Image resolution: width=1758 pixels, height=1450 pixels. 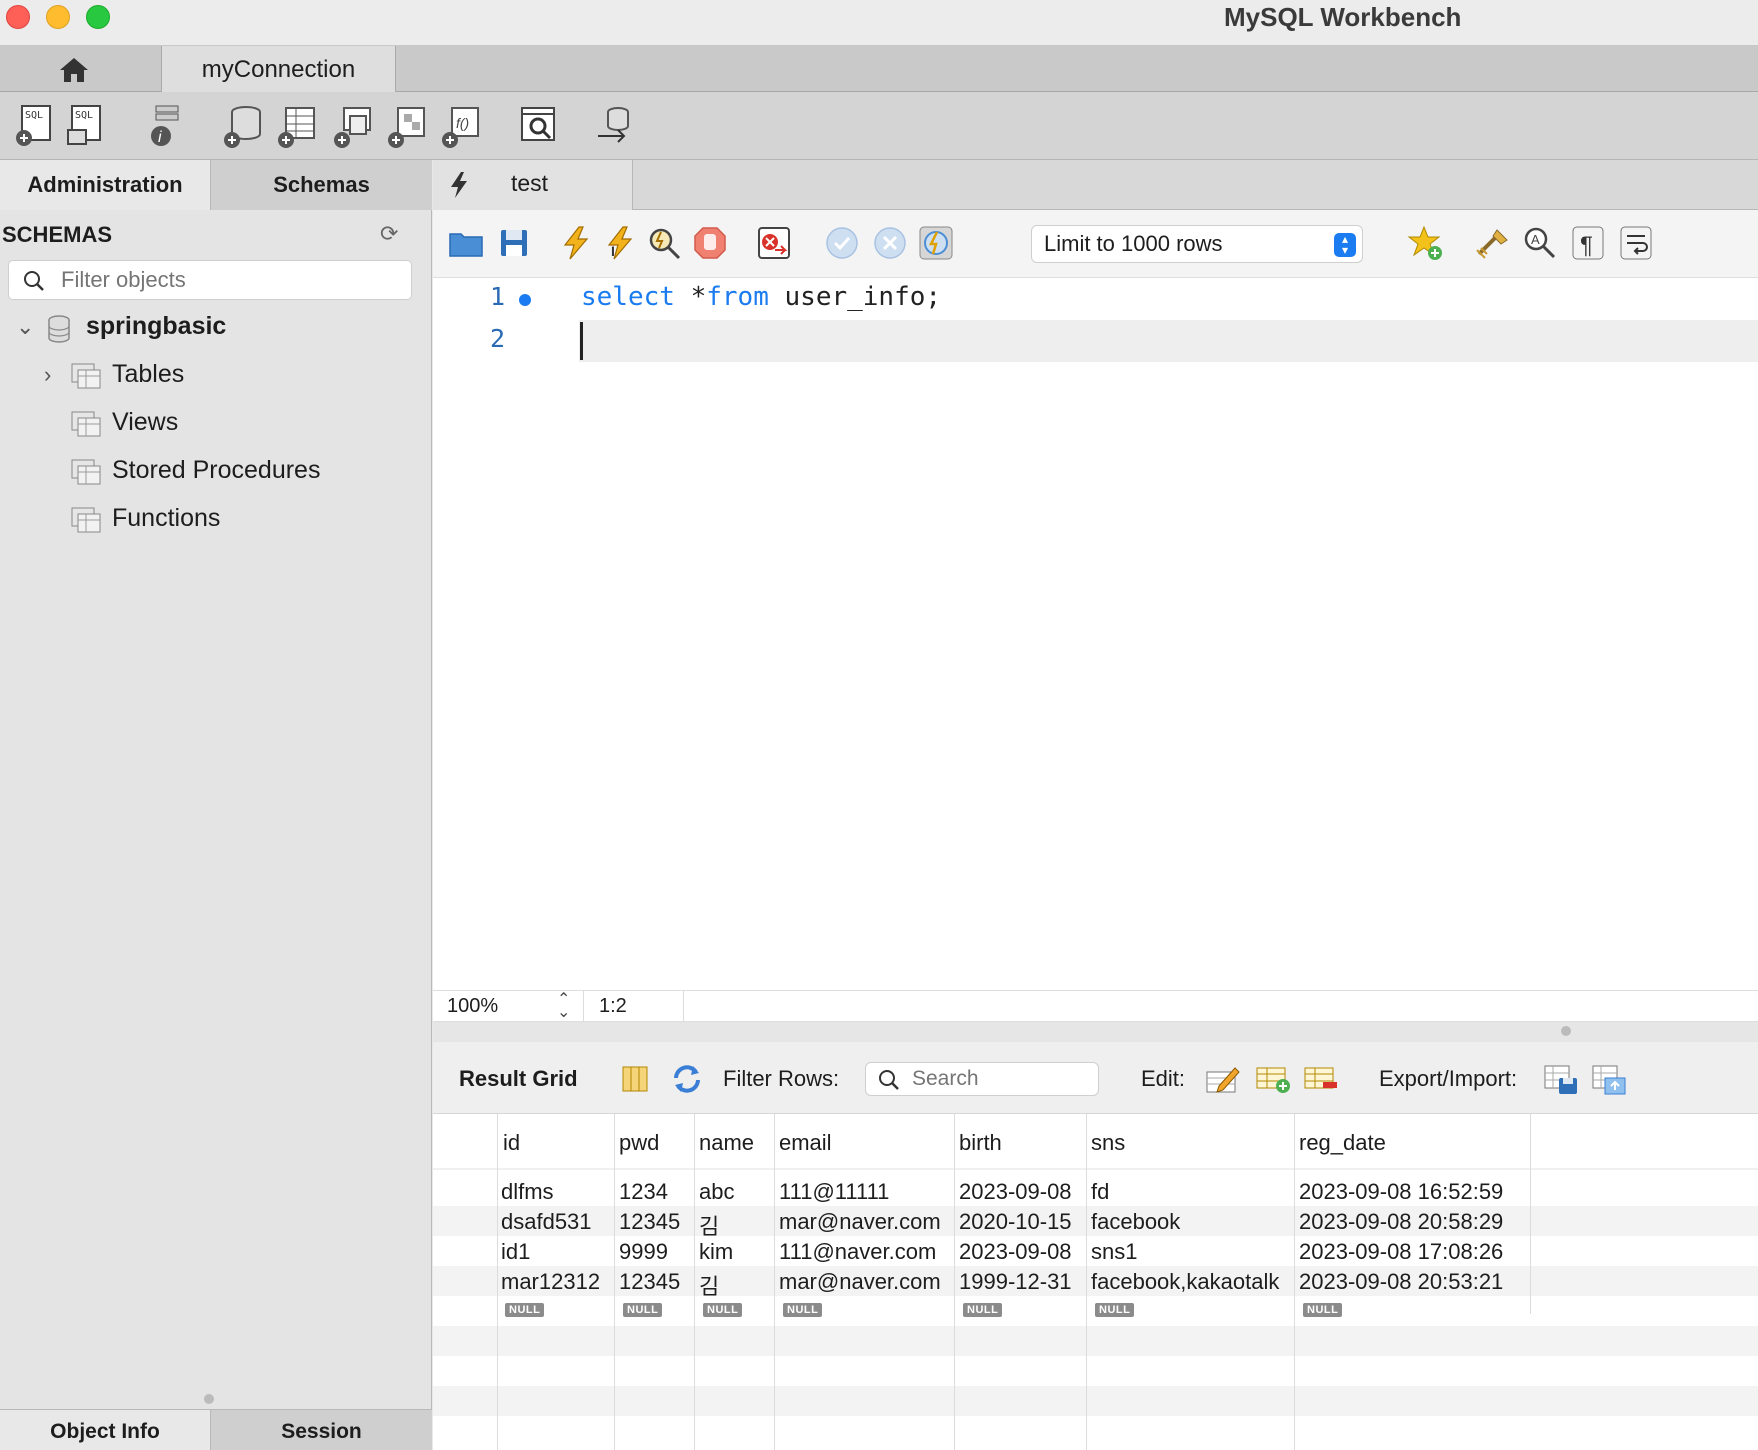 What do you see at coordinates (936, 243) in the screenshot?
I see `autocommit-icon` at bounding box center [936, 243].